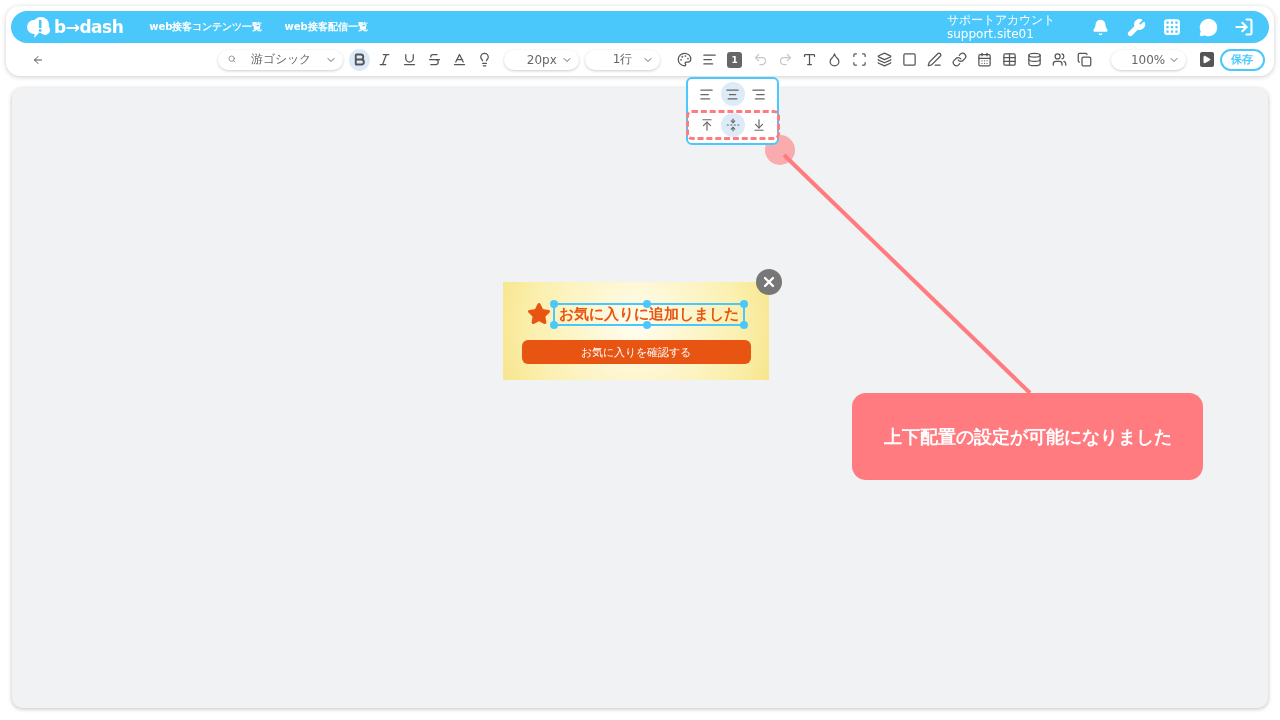 This screenshot has height=720, width=1280. I want to click on valign-middle-icon, so click(732, 125).